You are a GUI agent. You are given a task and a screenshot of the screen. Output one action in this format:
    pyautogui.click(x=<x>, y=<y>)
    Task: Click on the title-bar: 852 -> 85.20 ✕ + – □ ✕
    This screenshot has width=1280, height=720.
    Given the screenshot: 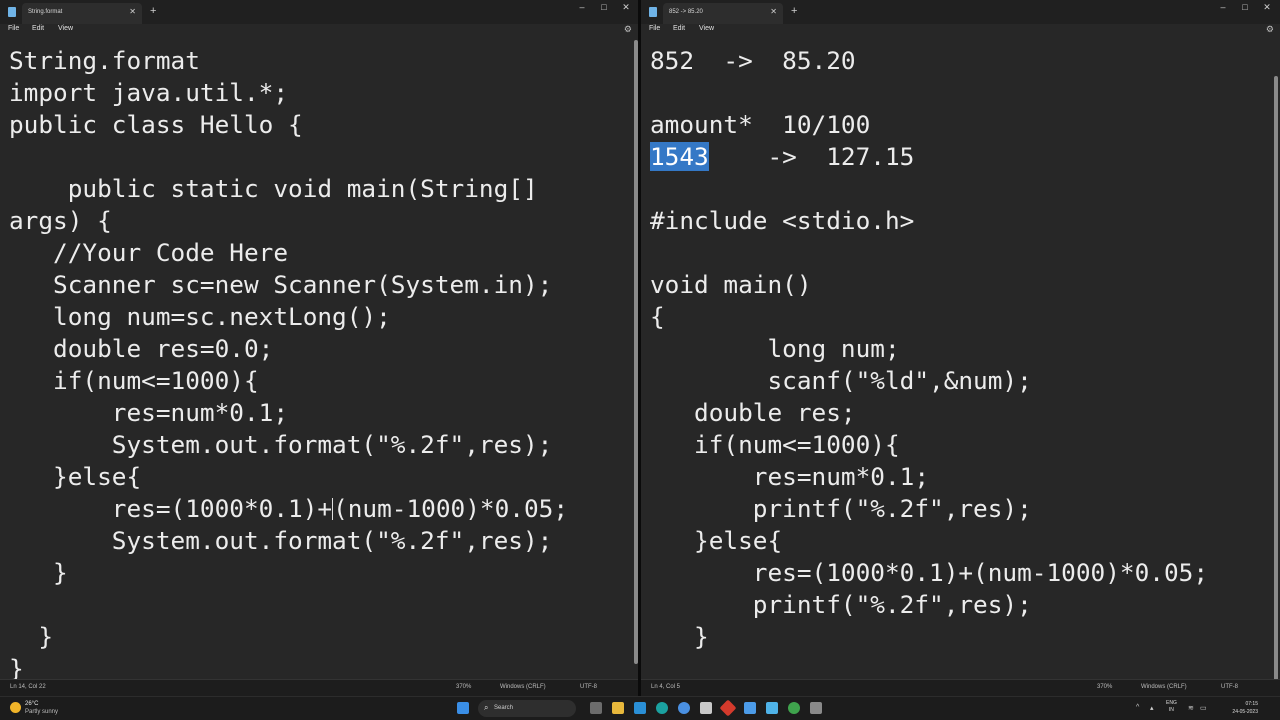 What is the action you would take?
    pyautogui.click(x=960, y=12)
    